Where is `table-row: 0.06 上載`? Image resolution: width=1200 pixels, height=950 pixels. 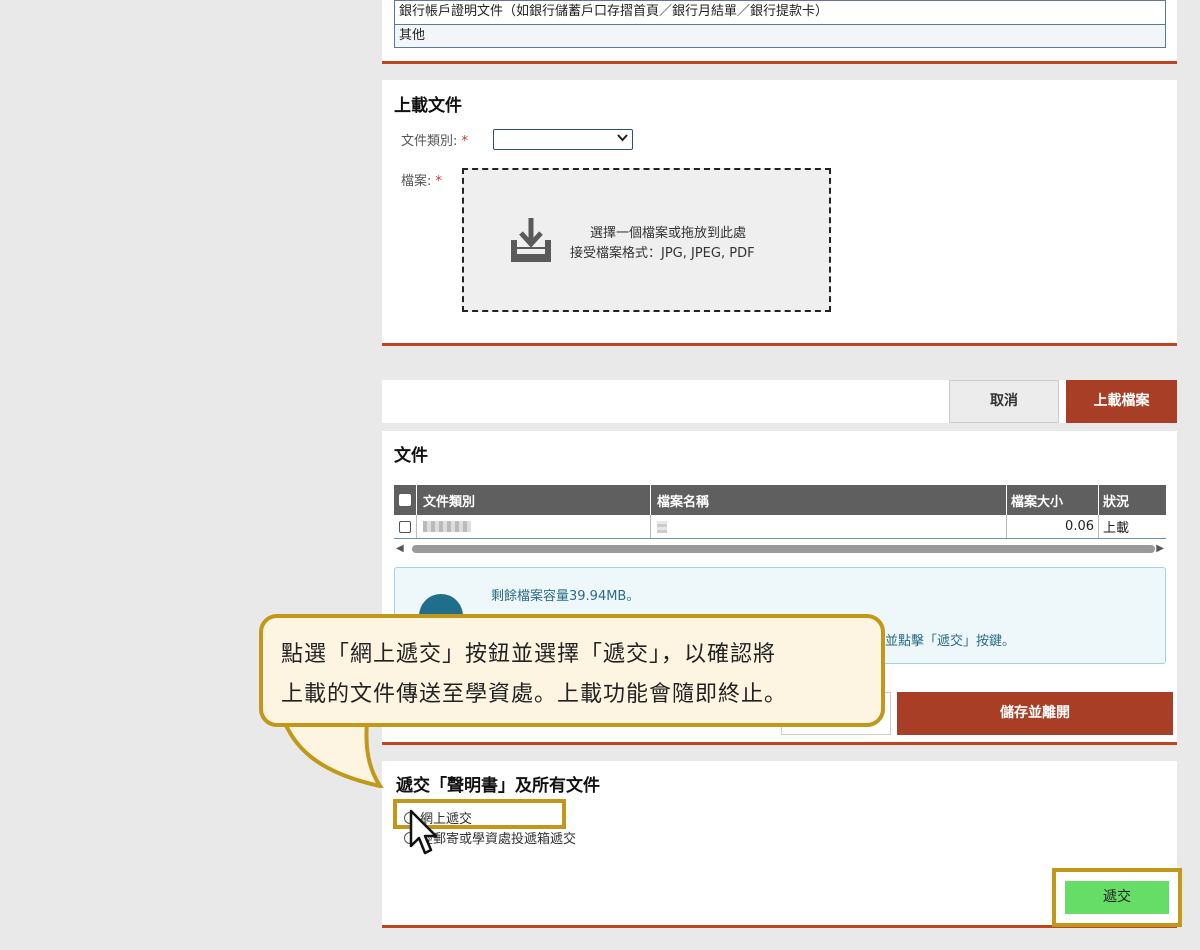 table-row: 0.06 上載 is located at coordinates (780, 527).